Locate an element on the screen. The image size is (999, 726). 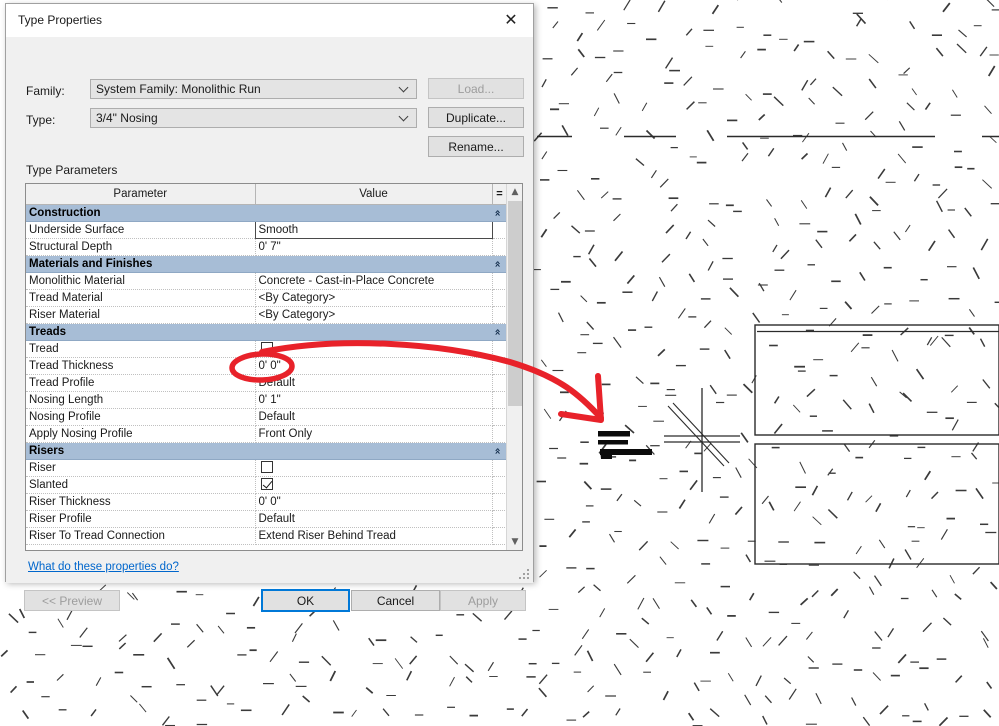
family-combobox: System Family: Monolithic Run is located at coordinates (253, 89).